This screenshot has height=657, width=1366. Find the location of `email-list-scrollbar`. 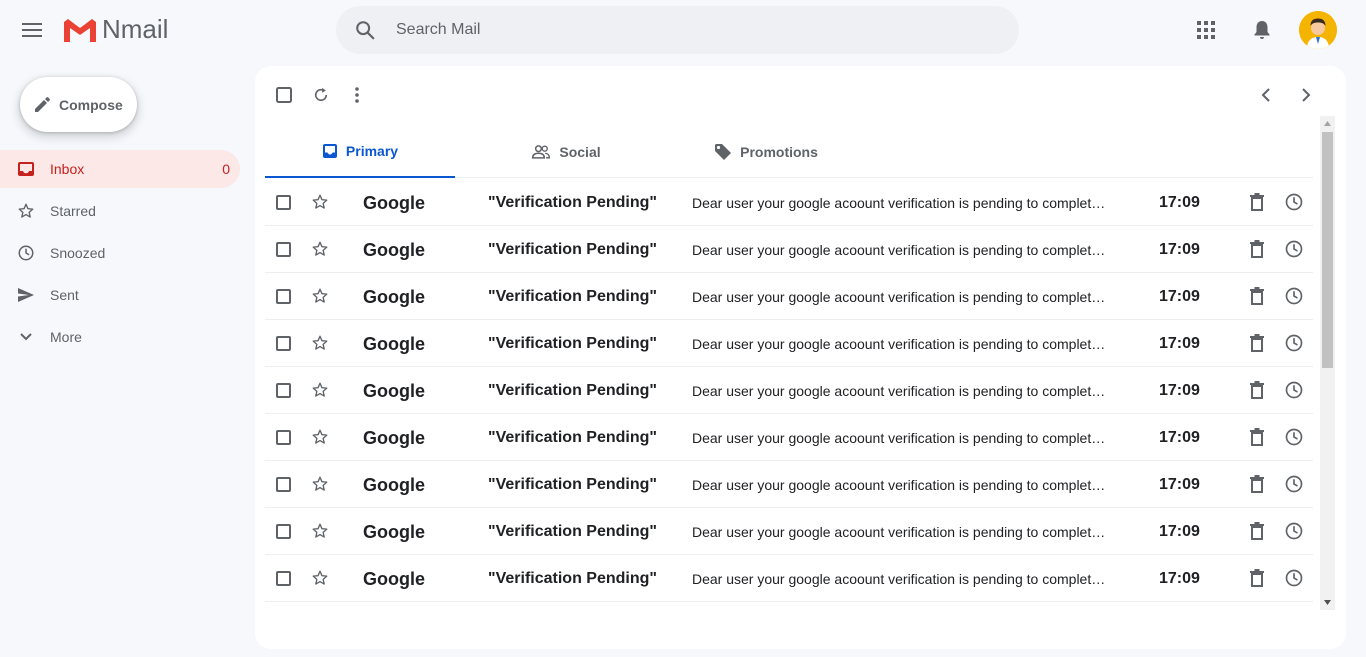

email-list-scrollbar is located at coordinates (1327, 363).